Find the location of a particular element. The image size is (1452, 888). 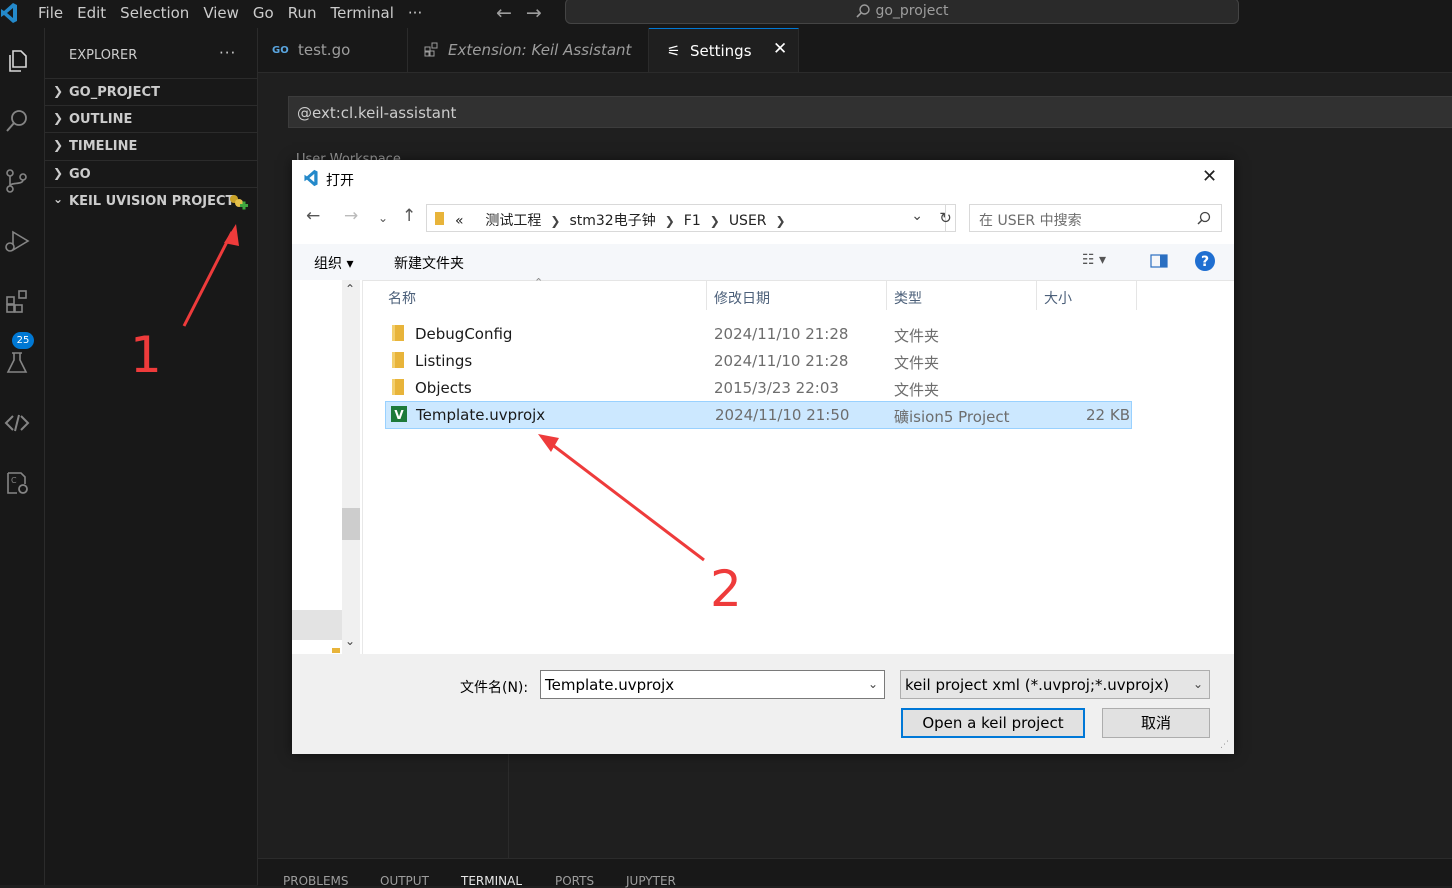

annotation-label-1: 1 is located at coordinates (146, 355).